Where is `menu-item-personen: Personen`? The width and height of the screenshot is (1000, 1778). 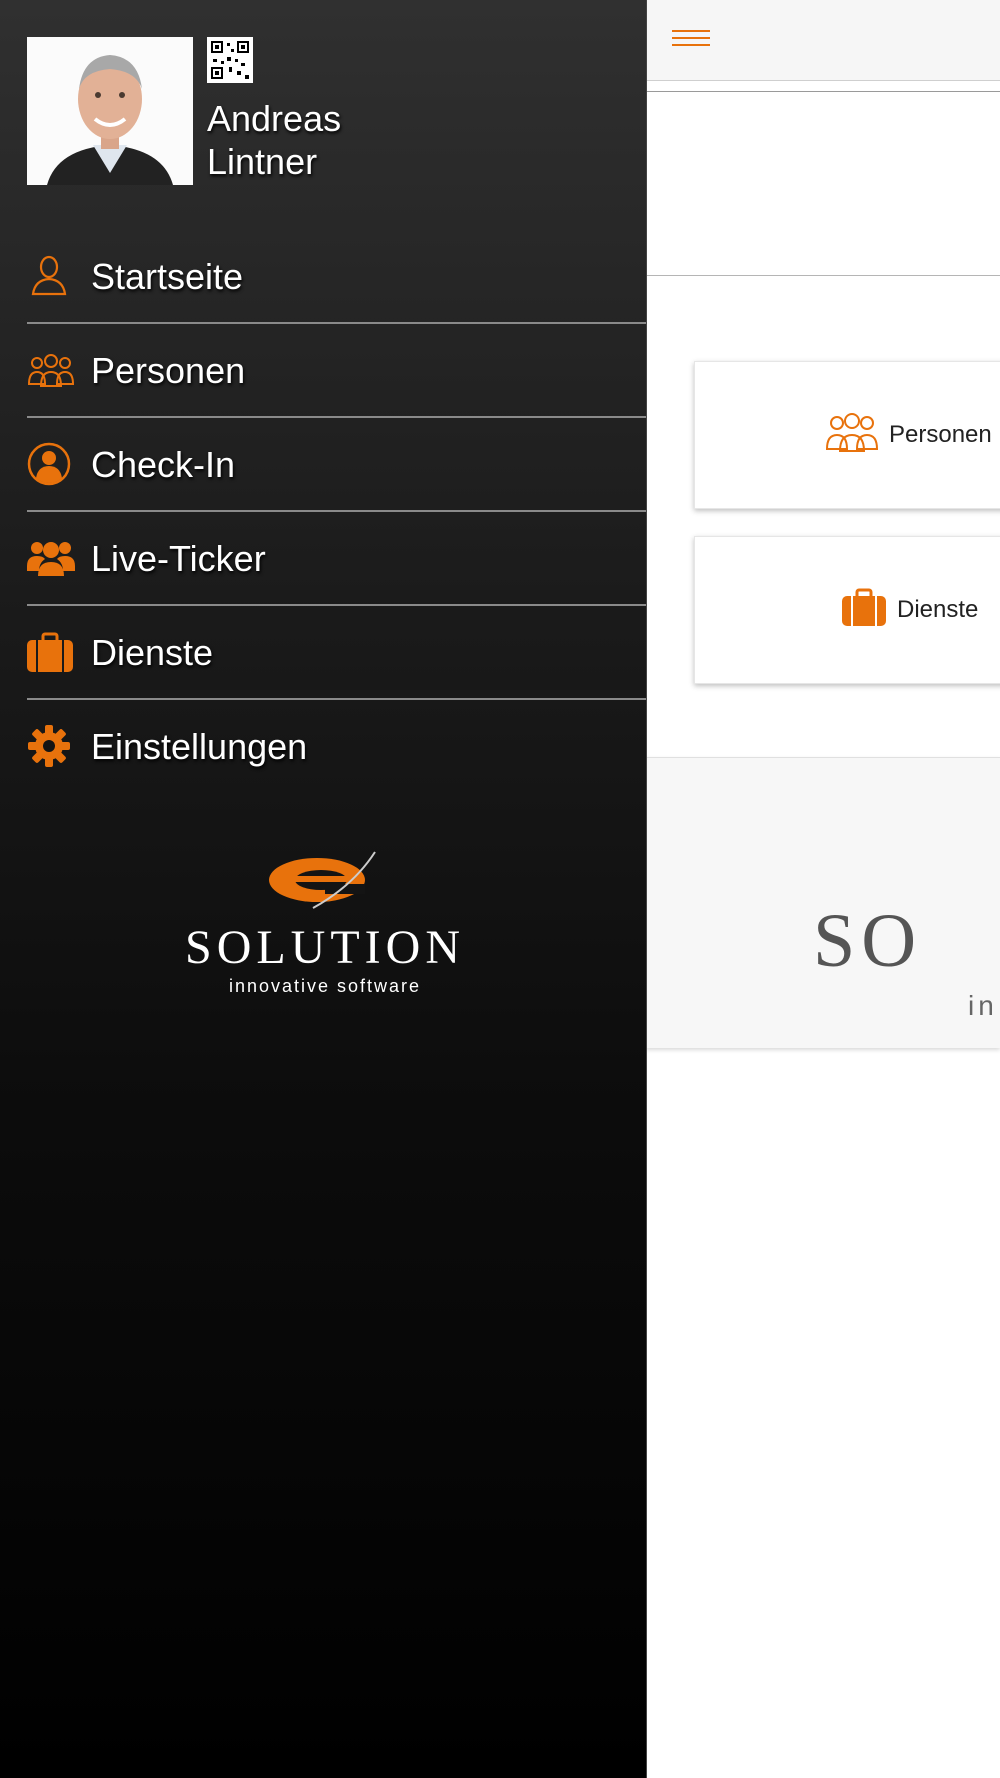 menu-item-personen: Personen is located at coordinates (336, 371).